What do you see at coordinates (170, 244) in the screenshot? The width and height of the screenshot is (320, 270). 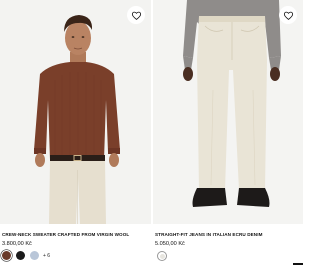 I see `product-price: 5.050,00 Kč` at bounding box center [170, 244].